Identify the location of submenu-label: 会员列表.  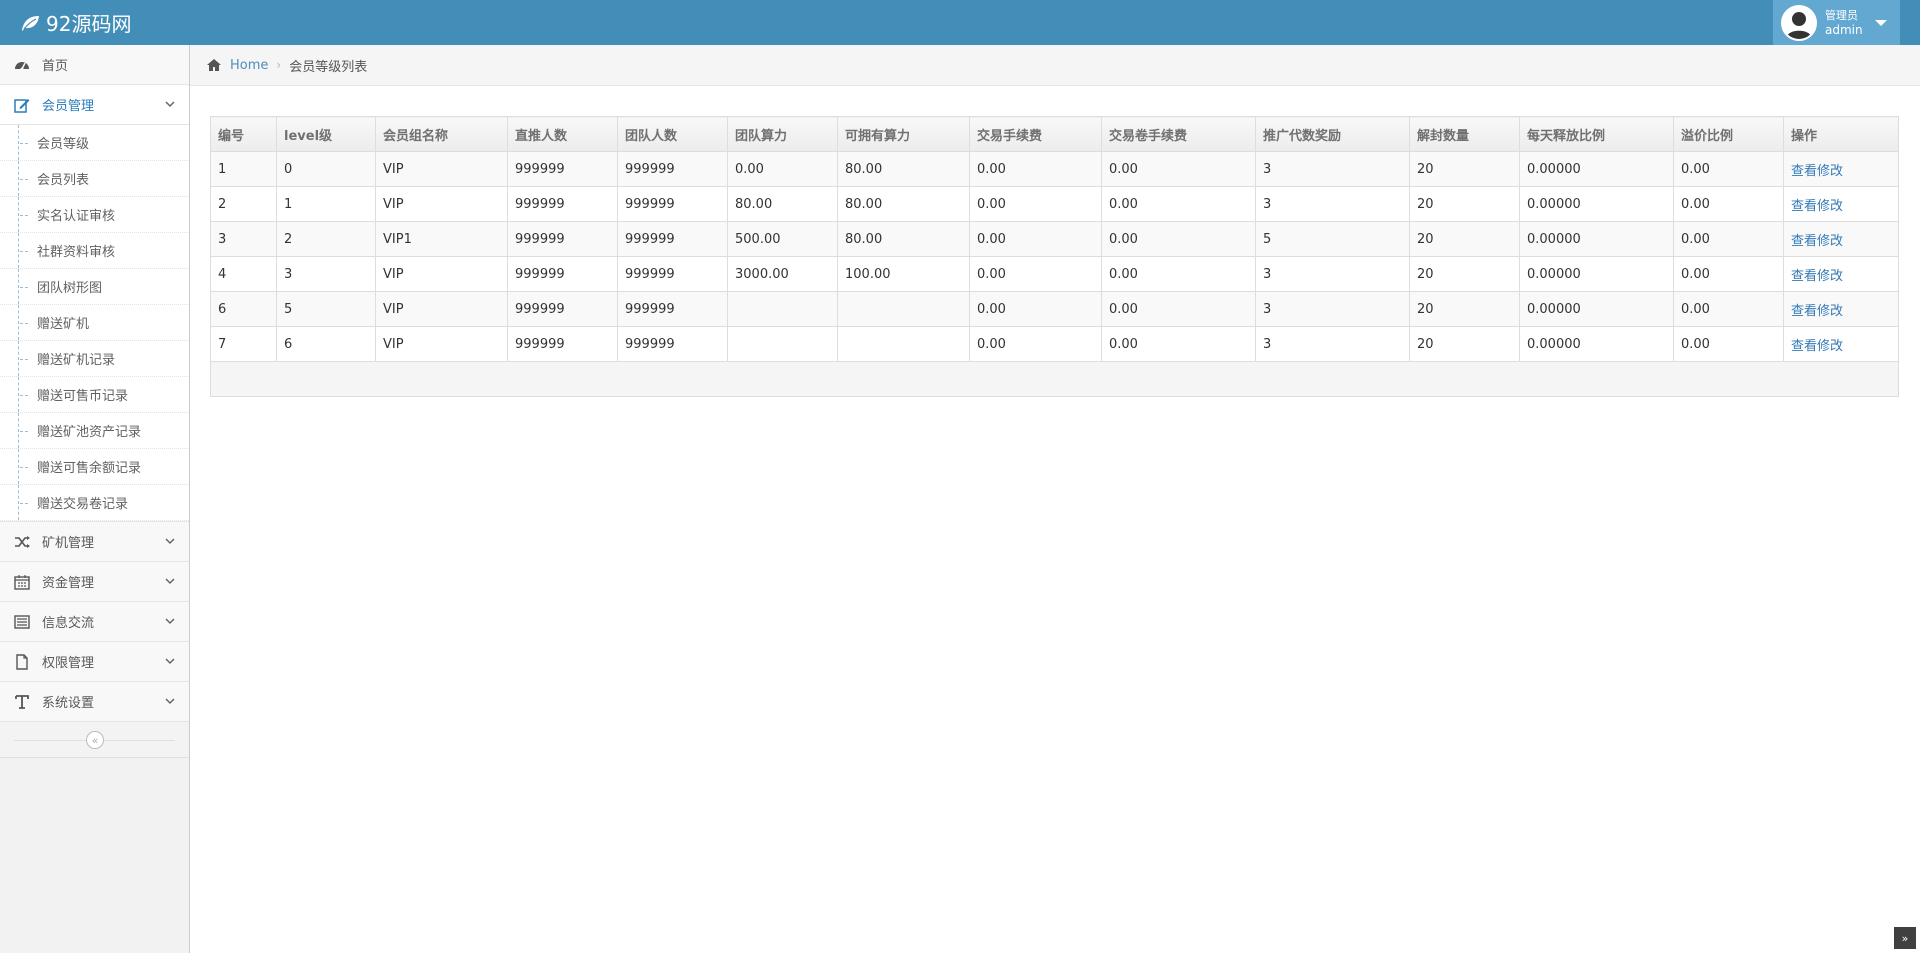
(63, 180).